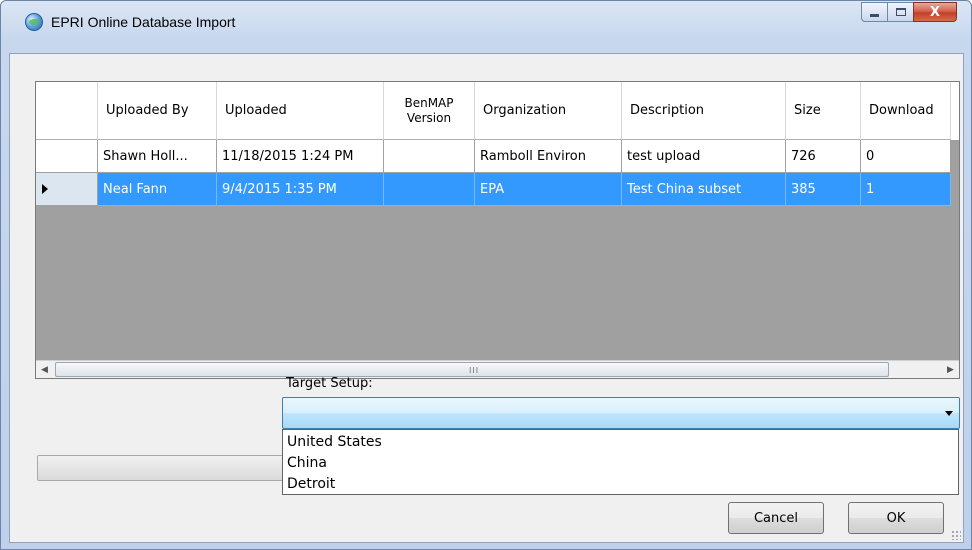 This screenshot has height=550, width=972. What do you see at coordinates (823, 189) in the screenshot?
I see `cell-size: 385` at bounding box center [823, 189].